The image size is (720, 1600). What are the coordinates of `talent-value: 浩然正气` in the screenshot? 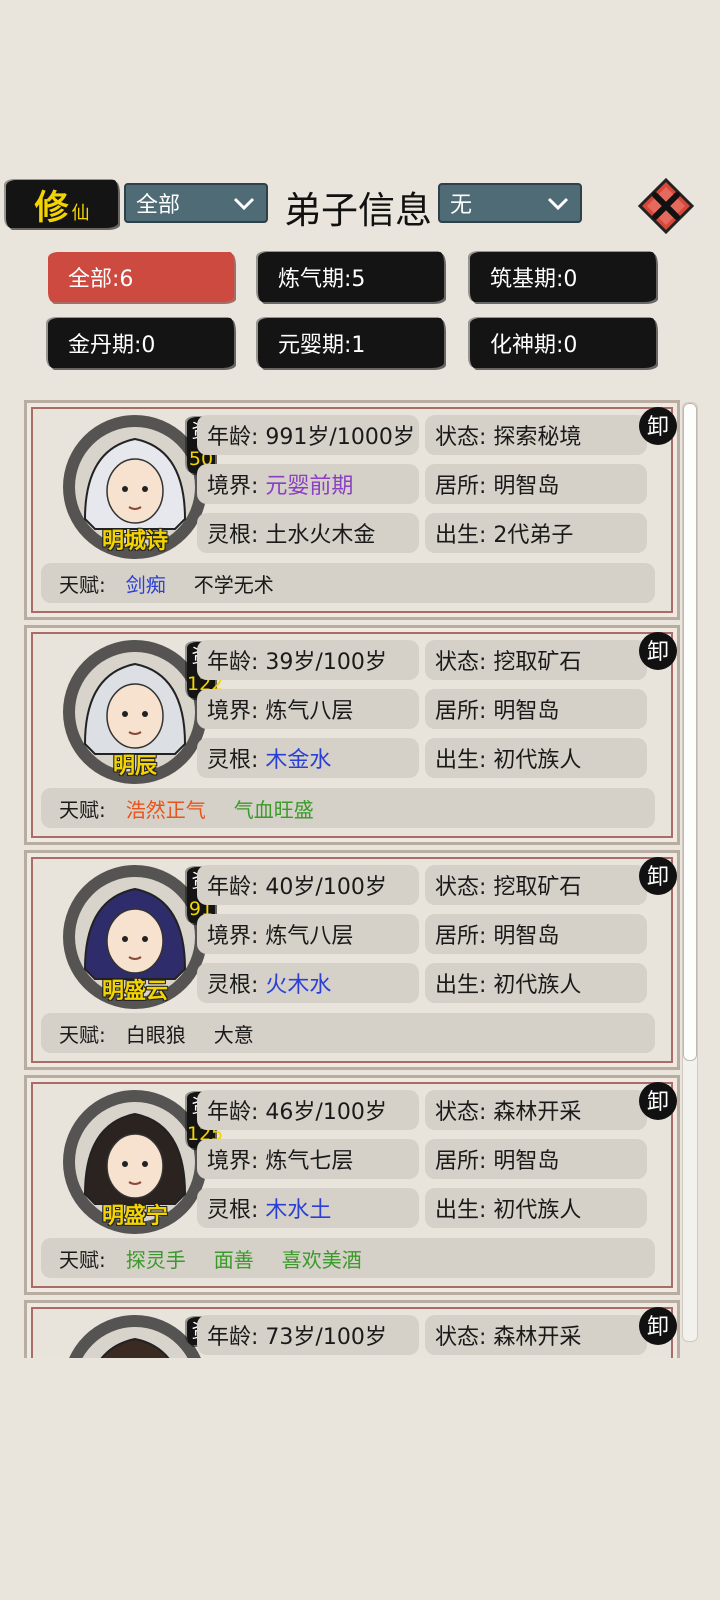 It's located at (165, 809).